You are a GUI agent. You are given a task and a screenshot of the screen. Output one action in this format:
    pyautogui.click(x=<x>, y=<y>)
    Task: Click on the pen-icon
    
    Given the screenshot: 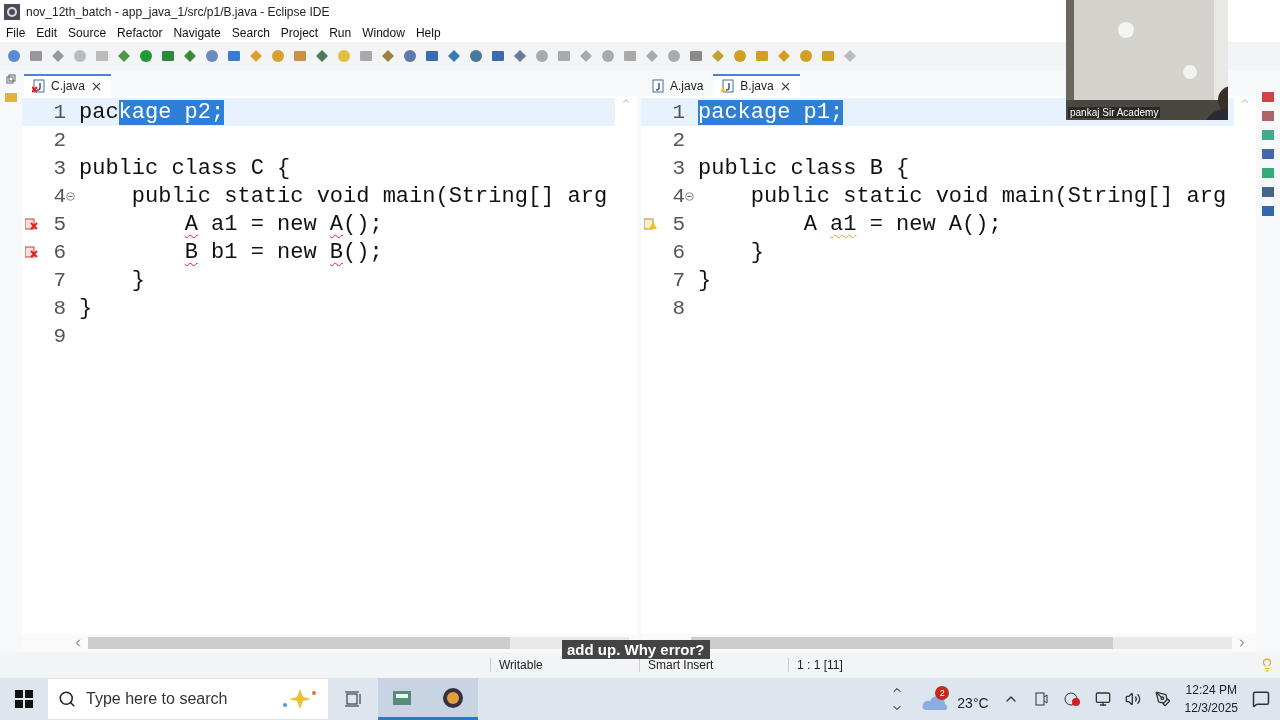 What is the action you would take?
    pyautogui.click(x=1162, y=699)
    